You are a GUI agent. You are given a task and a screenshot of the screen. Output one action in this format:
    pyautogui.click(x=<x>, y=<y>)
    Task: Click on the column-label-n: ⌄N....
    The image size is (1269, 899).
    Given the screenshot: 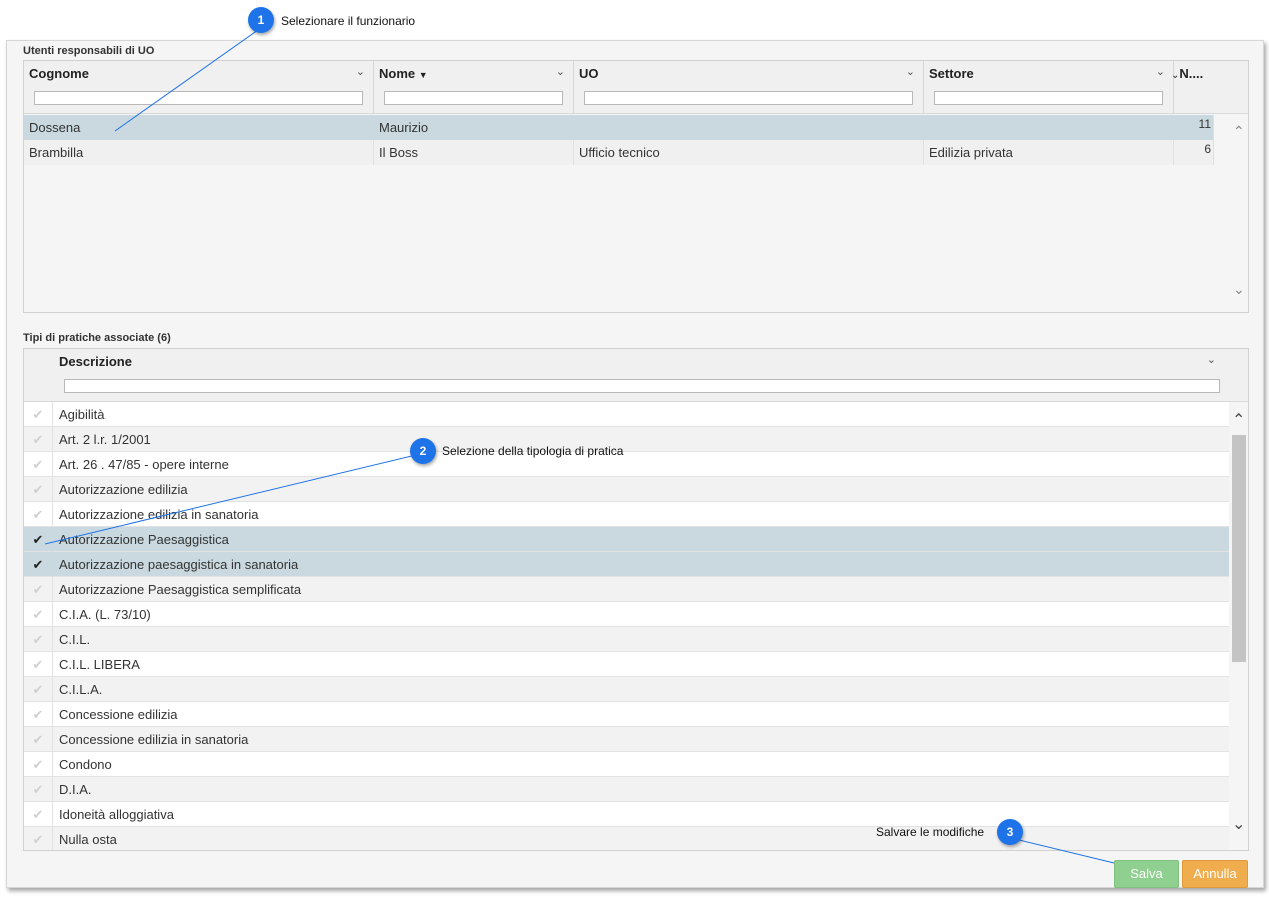 What is the action you would take?
    pyautogui.click(x=1187, y=73)
    